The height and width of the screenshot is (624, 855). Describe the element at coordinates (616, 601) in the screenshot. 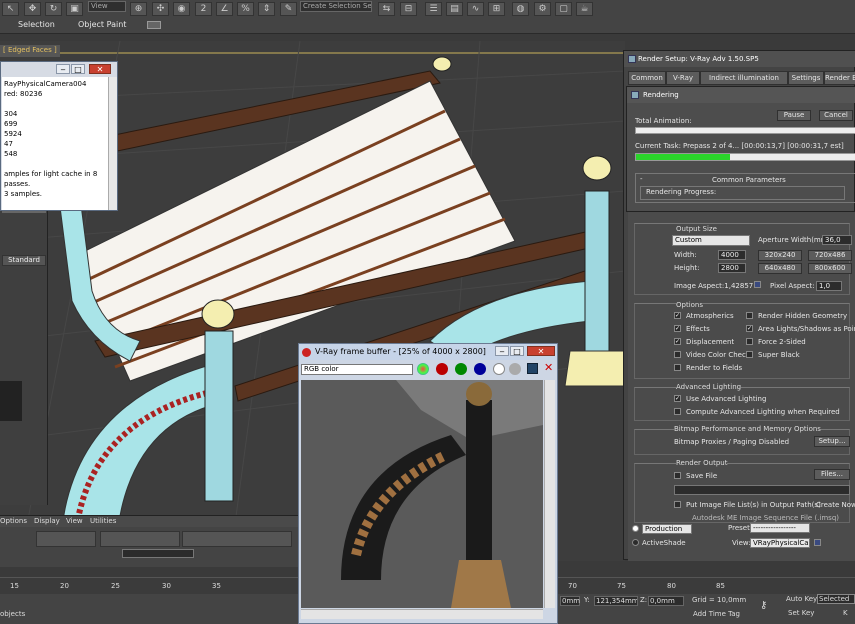

I see `y-coordinate-field: 121,354mm` at that location.